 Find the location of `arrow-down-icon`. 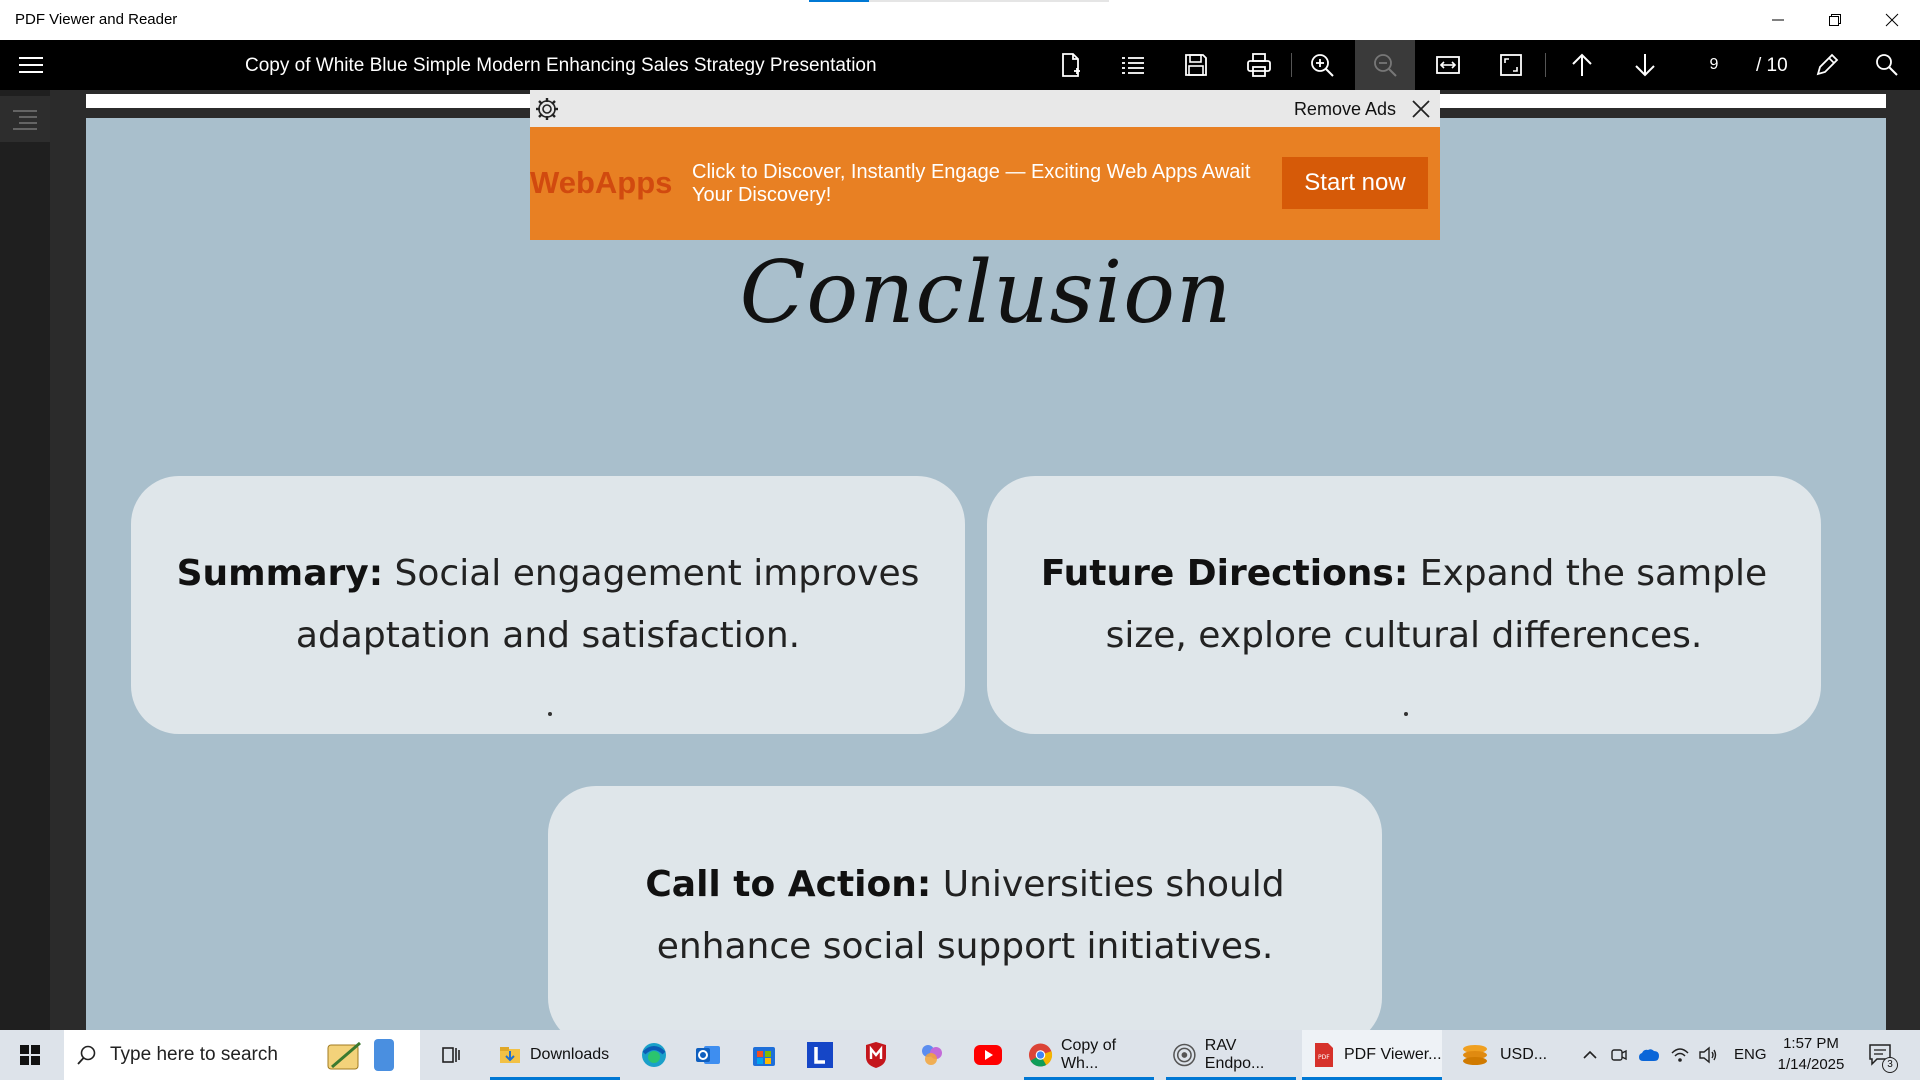

arrow-down-icon is located at coordinates (1645, 65).